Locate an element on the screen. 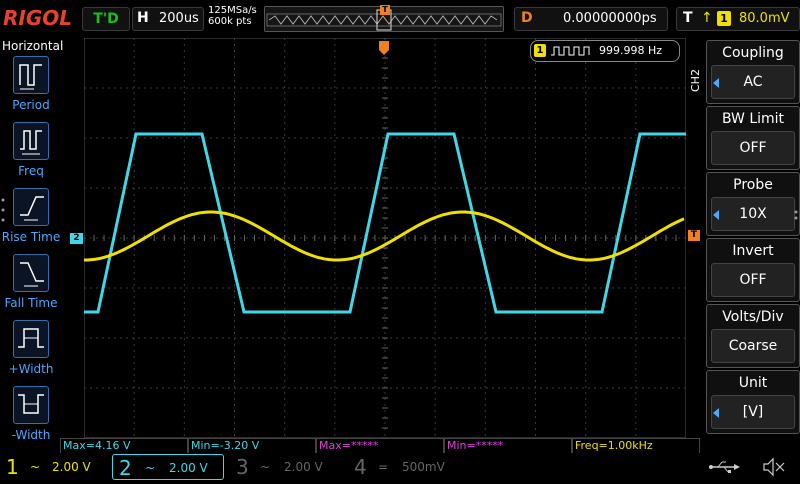 This screenshot has height=484, width=800. run-status-badge: T'D is located at coordinates (106, 19).